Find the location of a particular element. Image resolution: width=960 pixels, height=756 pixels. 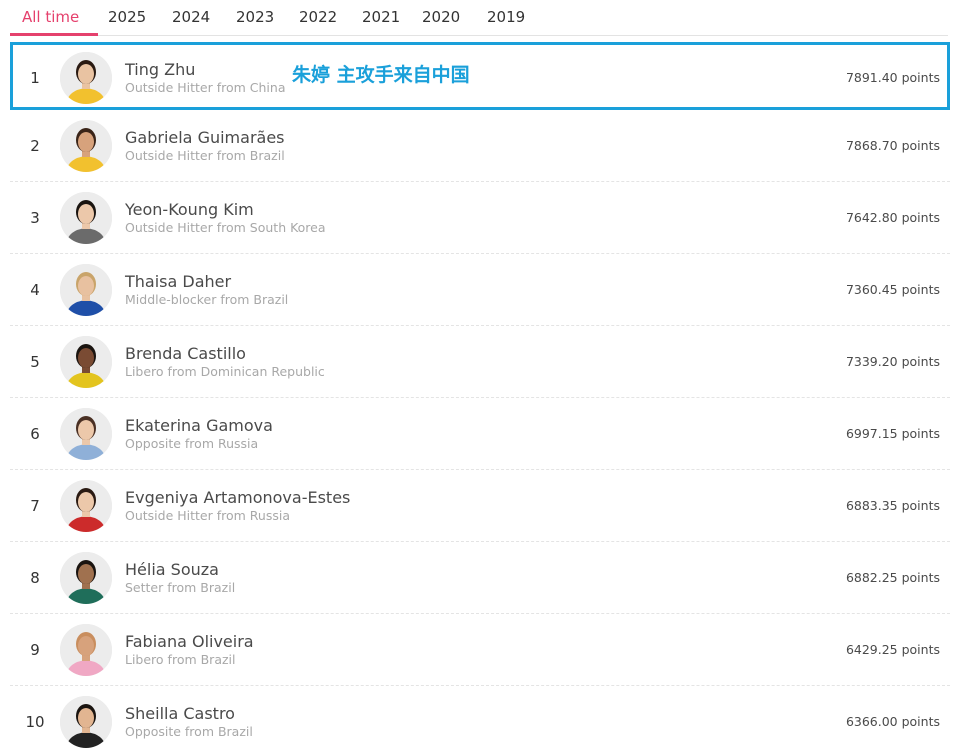

rank-number: 6 is located at coordinates (35, 434).